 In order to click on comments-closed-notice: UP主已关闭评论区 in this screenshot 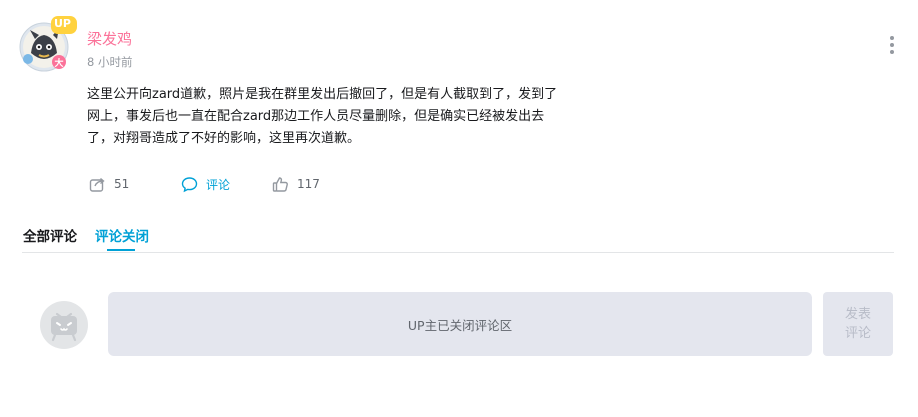, I will do `click(460, 324)`.